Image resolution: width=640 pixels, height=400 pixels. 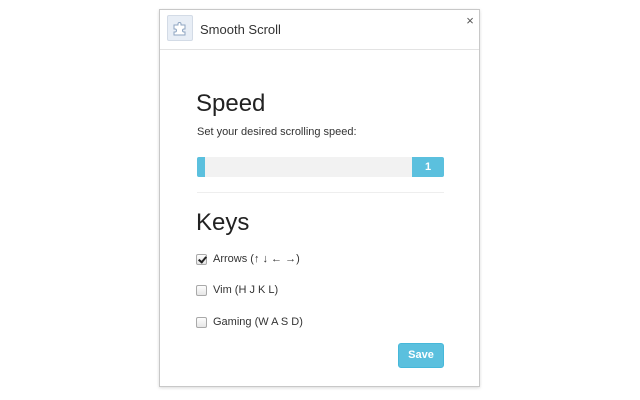 I want to click on vim-label: Vim (H J K L), so click(x=246, y=290).